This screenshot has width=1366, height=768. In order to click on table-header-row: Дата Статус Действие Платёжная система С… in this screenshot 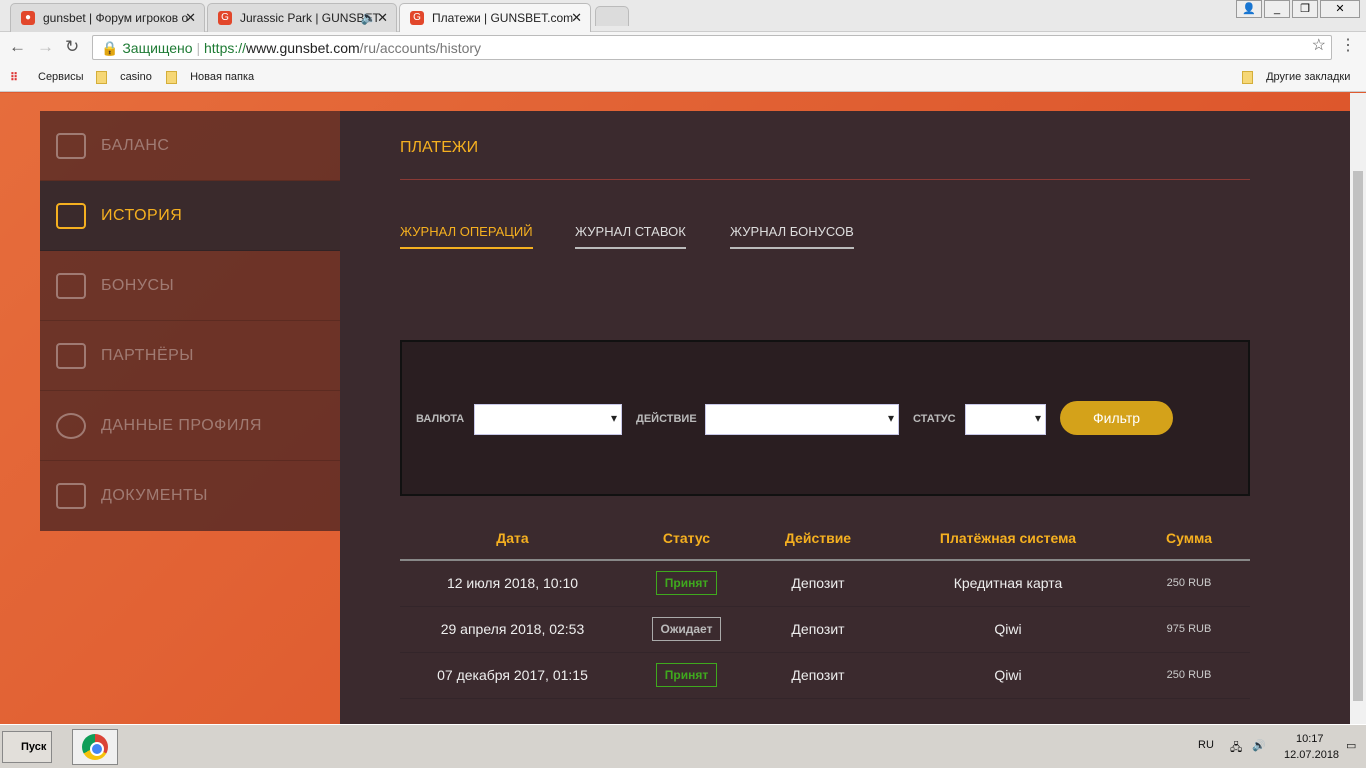, I will do `click(825, 538)`.